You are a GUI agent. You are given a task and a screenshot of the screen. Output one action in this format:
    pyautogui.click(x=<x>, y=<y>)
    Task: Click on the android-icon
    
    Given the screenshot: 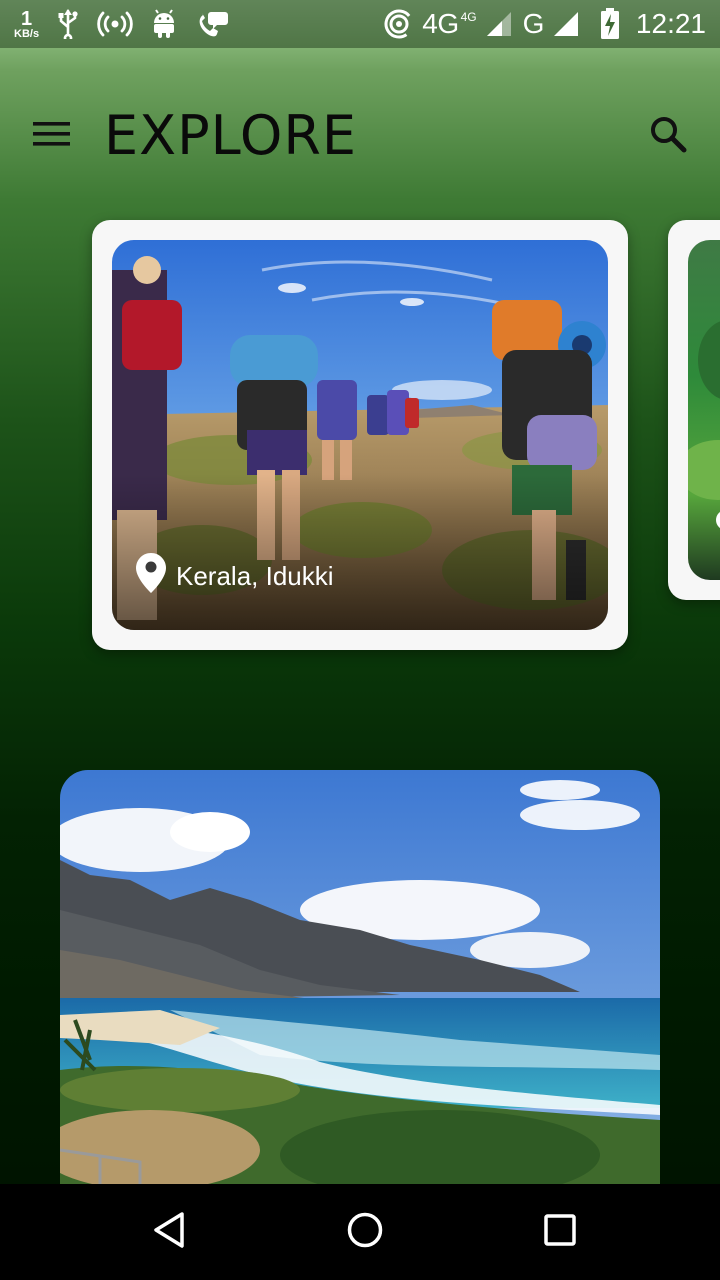 What is the action you would take?
    pyautogui.click(x=164, y=24)
    